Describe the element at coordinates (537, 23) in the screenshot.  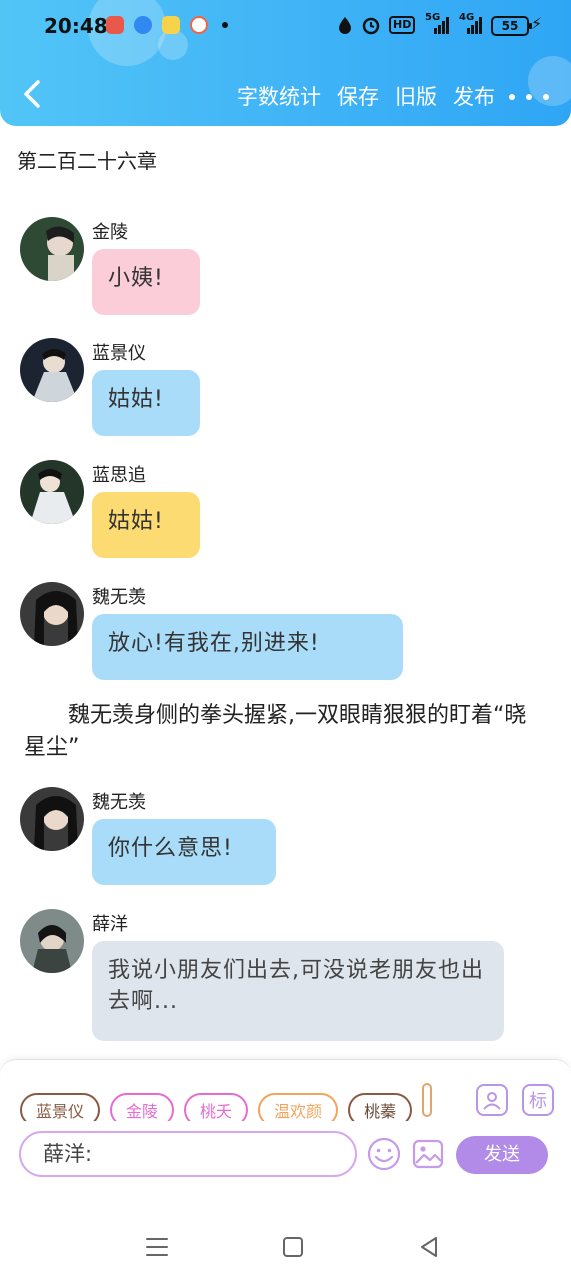
I see `charging-icon: ⚡` at that location.